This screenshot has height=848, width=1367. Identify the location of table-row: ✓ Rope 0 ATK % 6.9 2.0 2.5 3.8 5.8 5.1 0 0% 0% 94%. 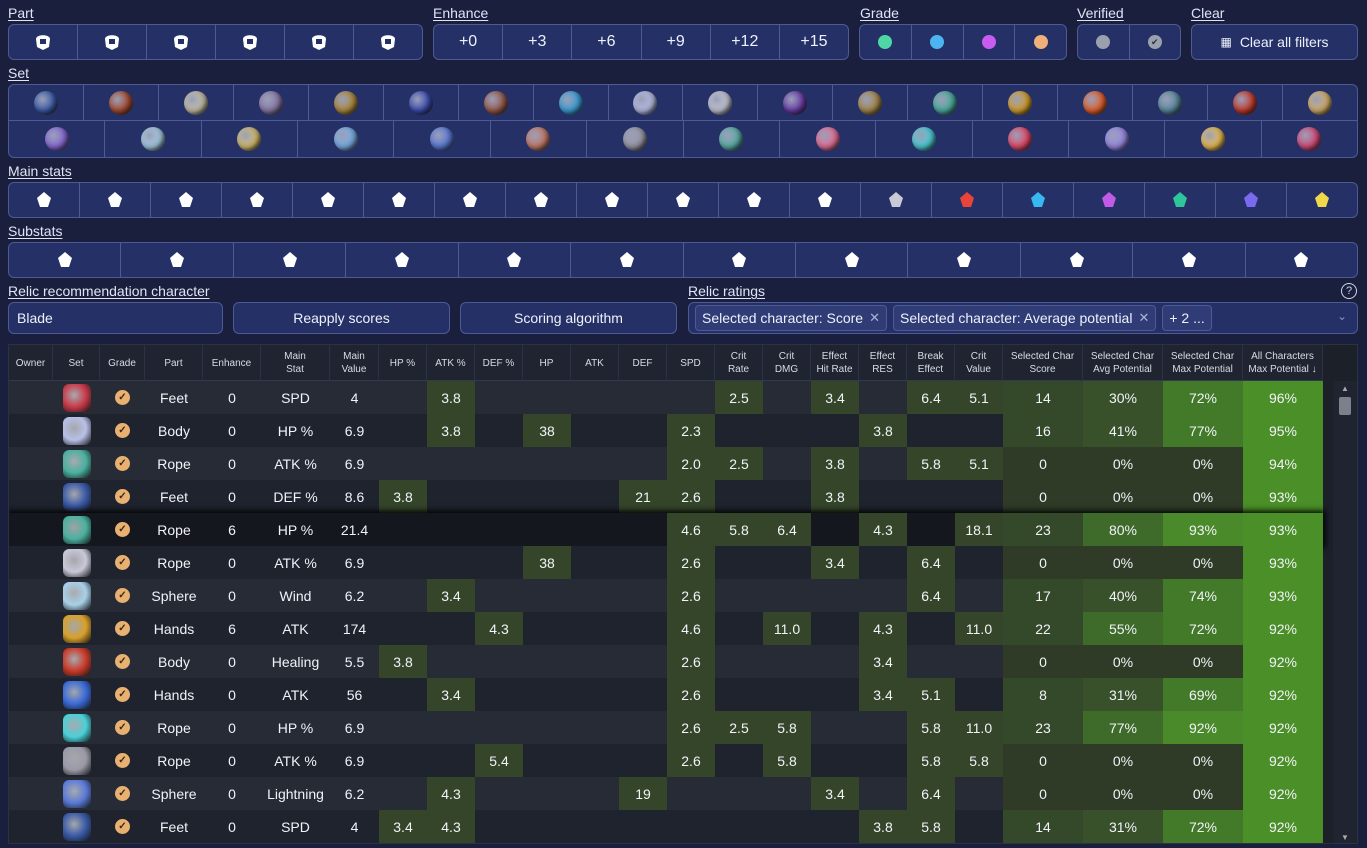
(666, 463).